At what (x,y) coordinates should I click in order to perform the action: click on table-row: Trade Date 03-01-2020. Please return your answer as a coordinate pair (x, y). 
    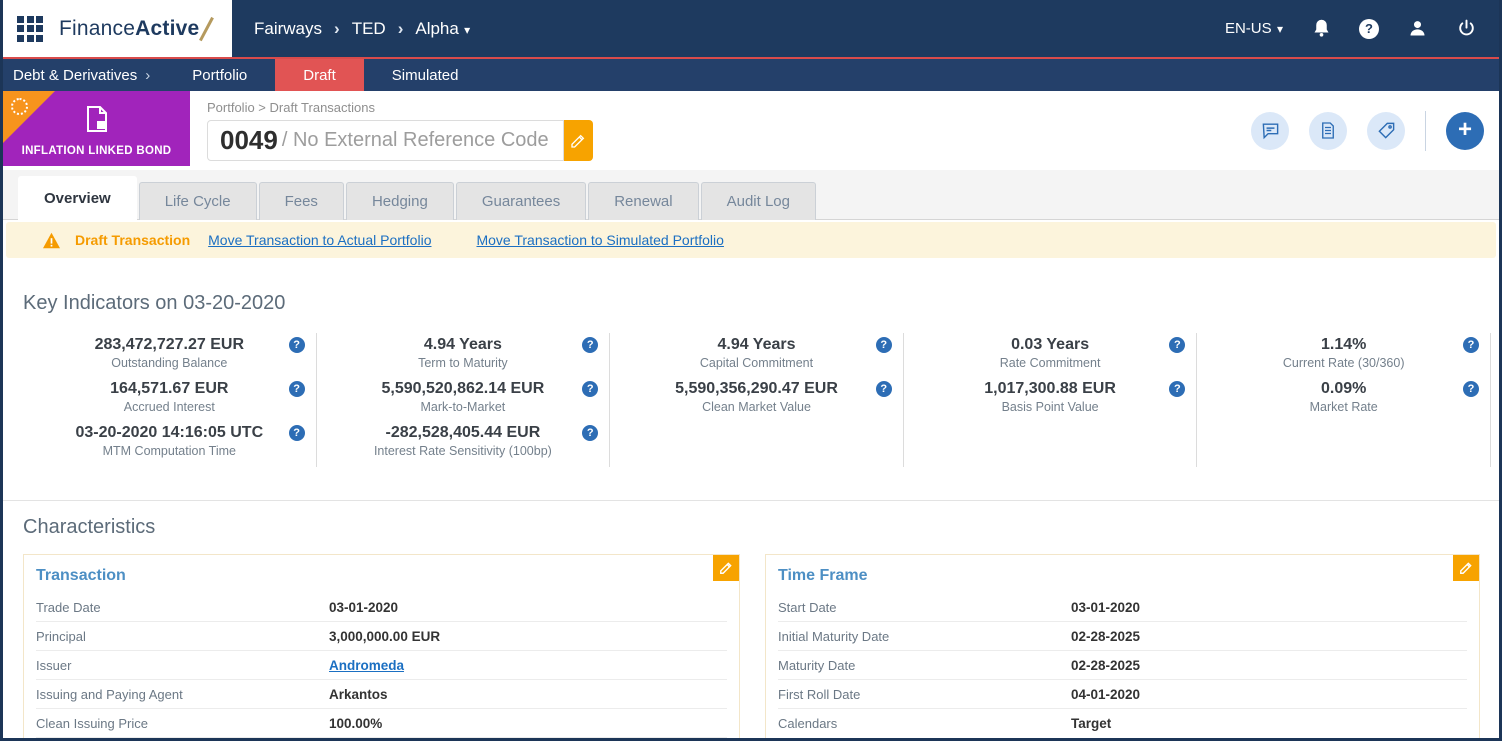
    Looking at the image, I should click on (381, 607).